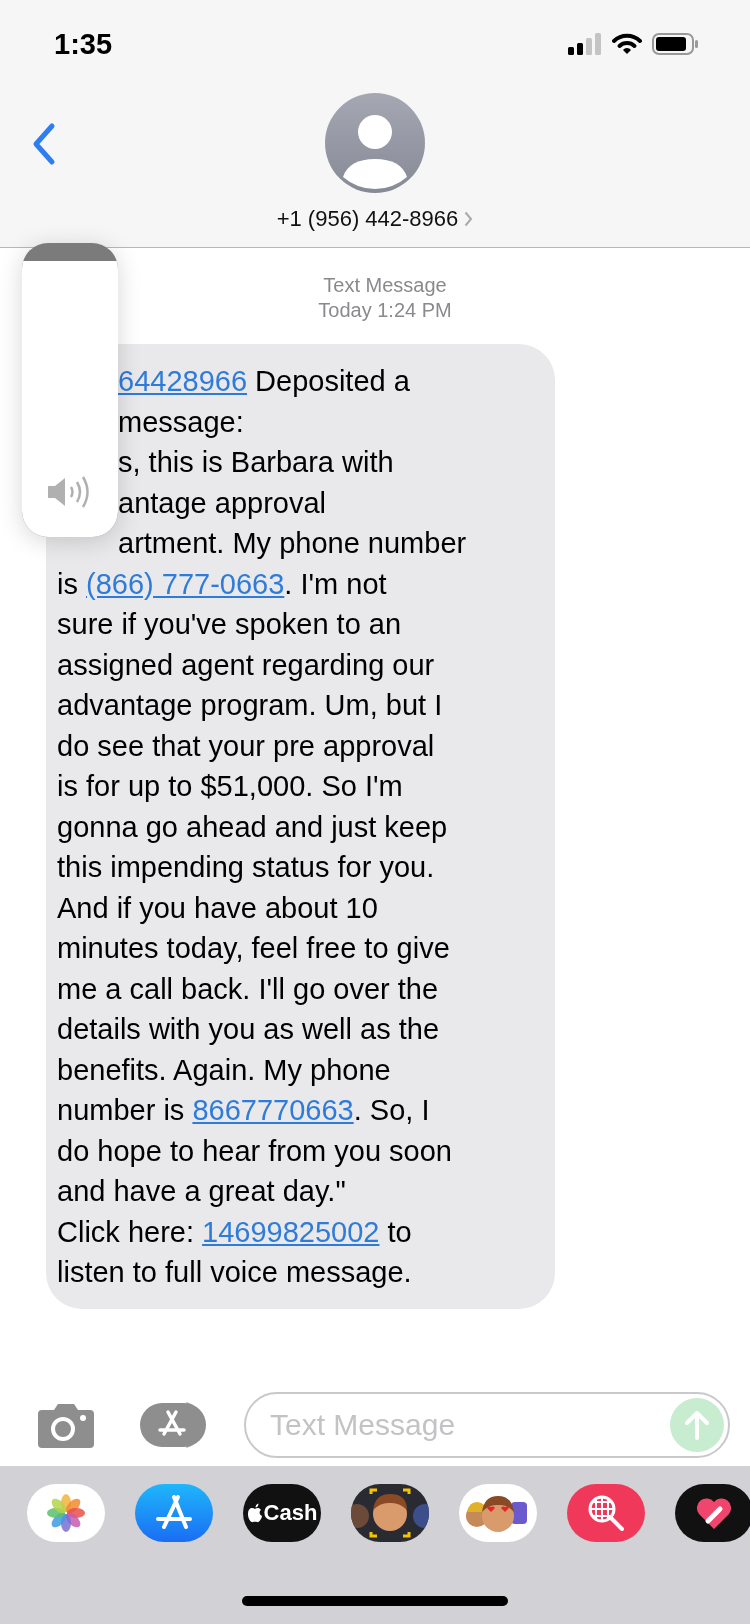 The image size is (750, 1624). Describe the element at coordinates (585, 44) in the screenshot. I see `signal-icon` at that location.